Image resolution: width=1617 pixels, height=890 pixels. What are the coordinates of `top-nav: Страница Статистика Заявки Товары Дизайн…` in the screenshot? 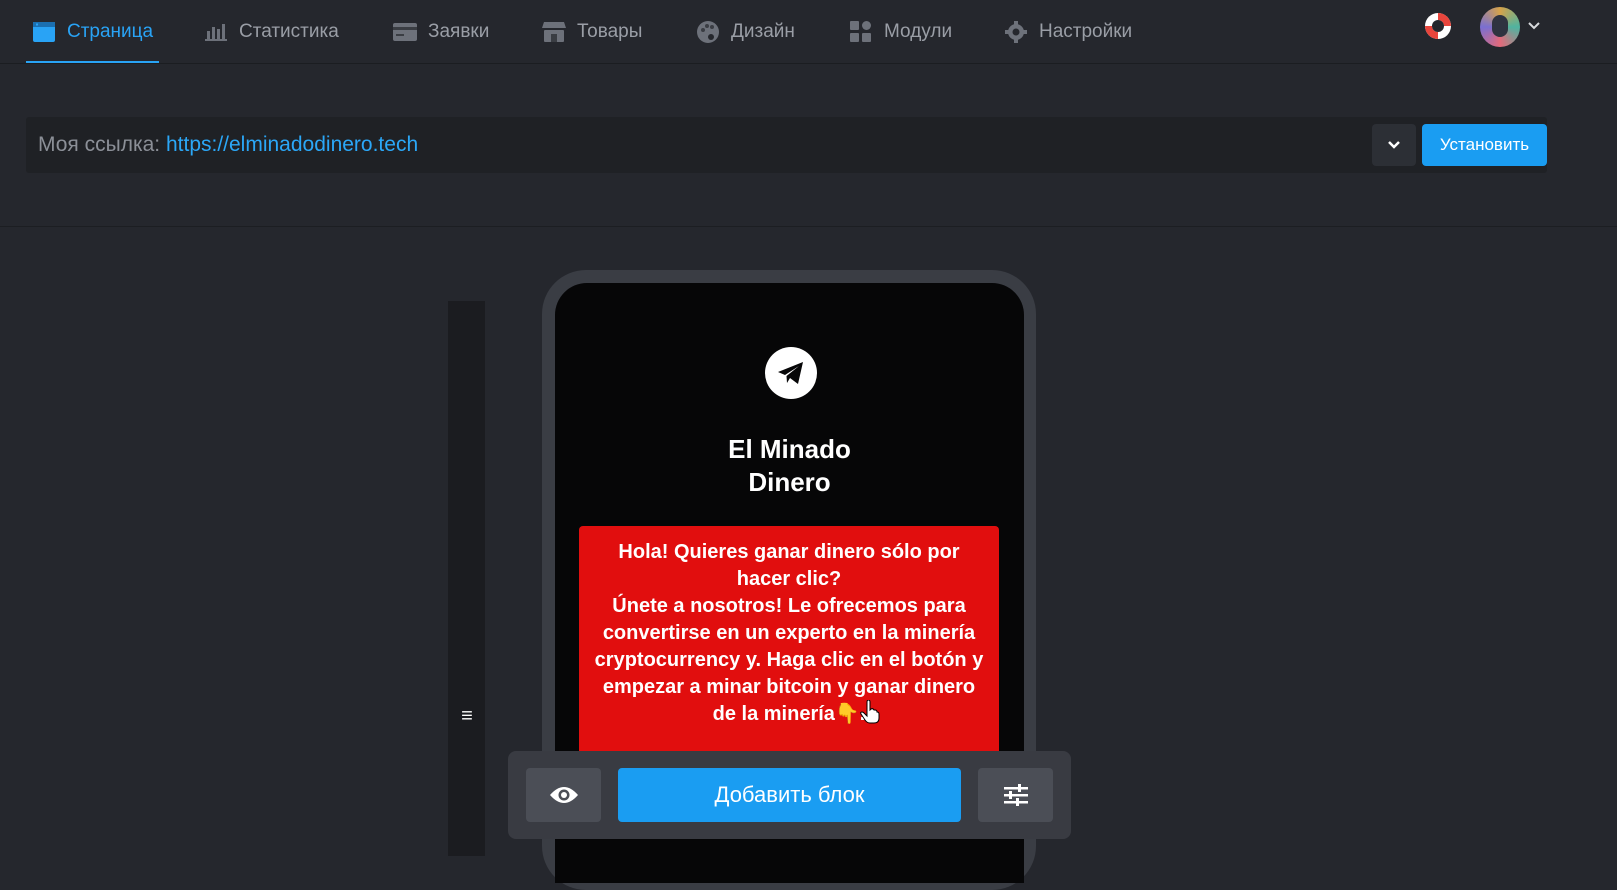 It's located at (808, 32).